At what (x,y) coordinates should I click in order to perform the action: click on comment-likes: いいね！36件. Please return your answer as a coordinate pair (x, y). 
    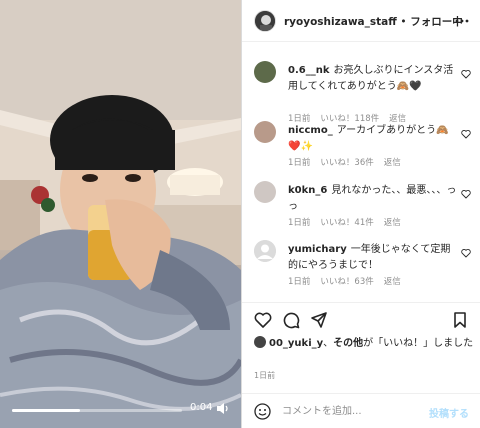
    Looking at the image, I should click on (346, 163).